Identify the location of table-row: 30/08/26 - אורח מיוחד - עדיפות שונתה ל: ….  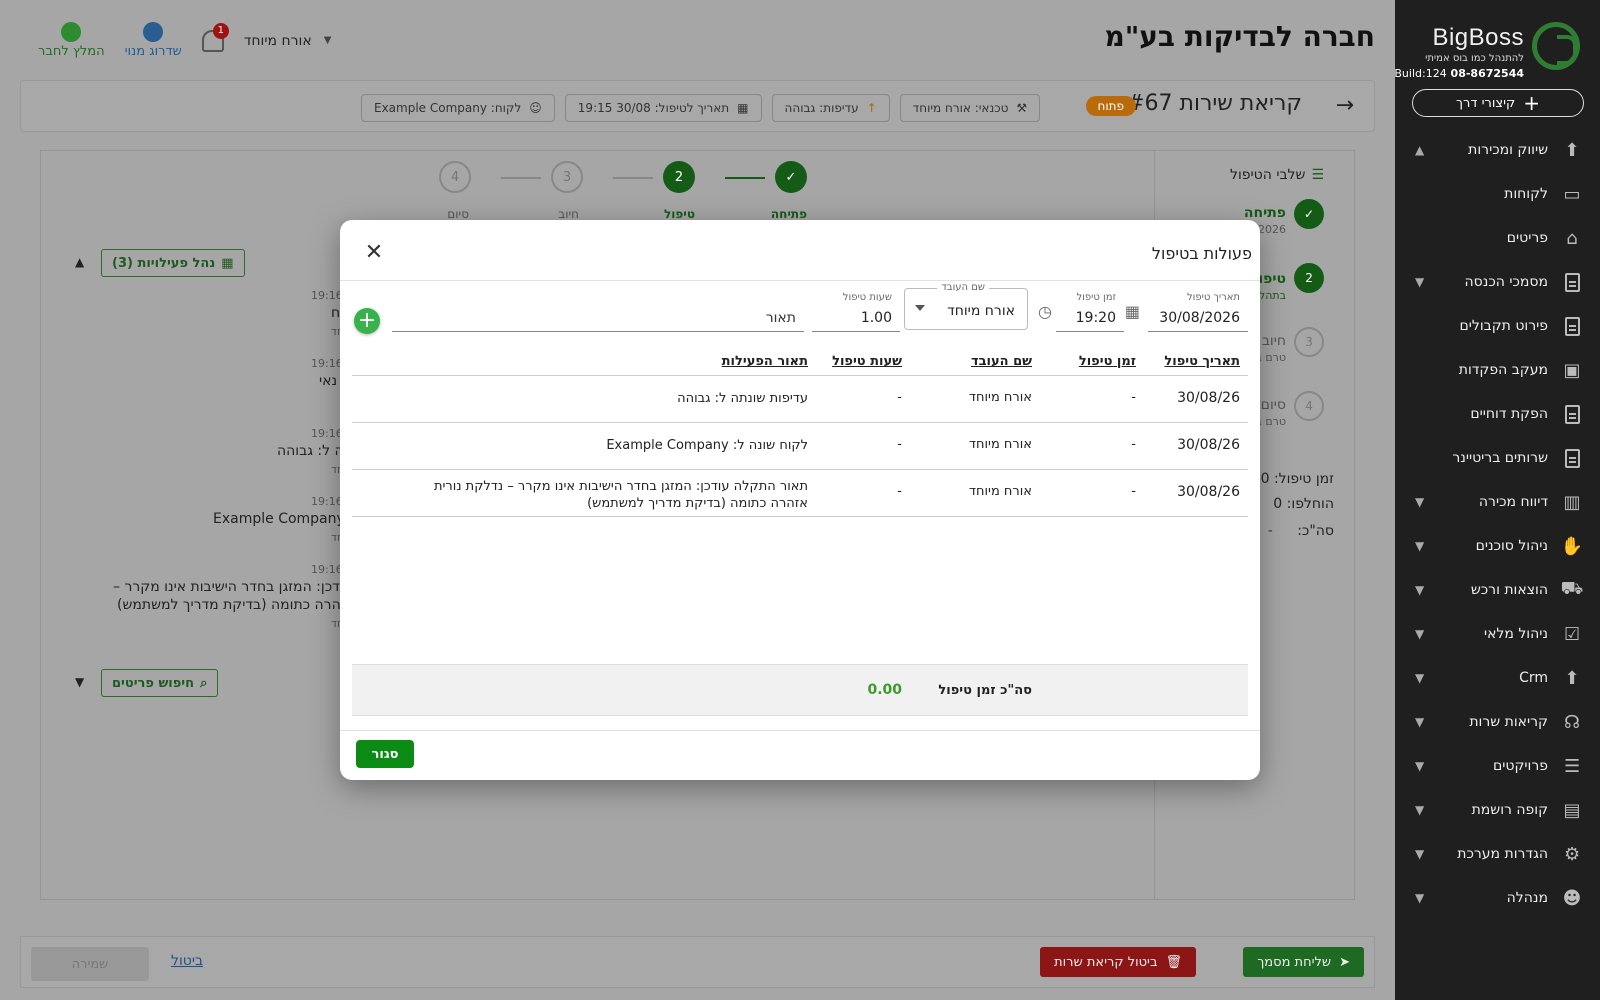
(800, 399).